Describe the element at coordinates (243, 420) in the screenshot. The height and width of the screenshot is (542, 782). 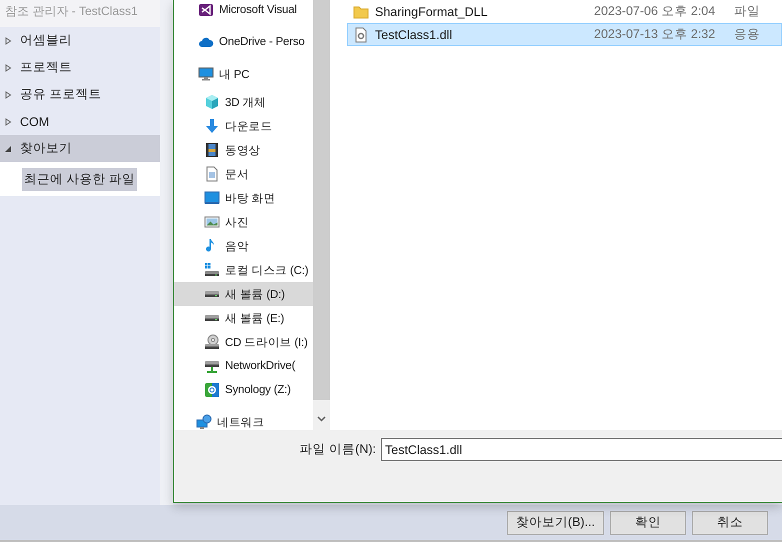
I see `nav-item: 네트워크` at that location.